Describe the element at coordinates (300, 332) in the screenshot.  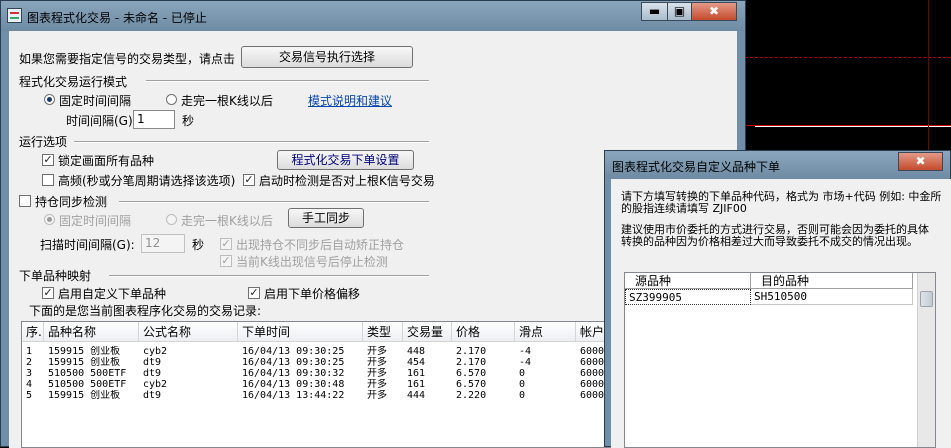
I see `column-header: 下单时间` at that location.